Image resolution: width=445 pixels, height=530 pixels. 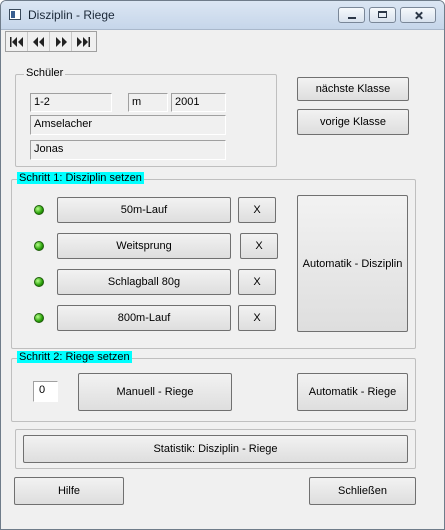 What do you see at coordinates (144, 318) in the screenshot?
I see `discipline-4-button: 800m-Lauf` at bounding box center [144, 318].